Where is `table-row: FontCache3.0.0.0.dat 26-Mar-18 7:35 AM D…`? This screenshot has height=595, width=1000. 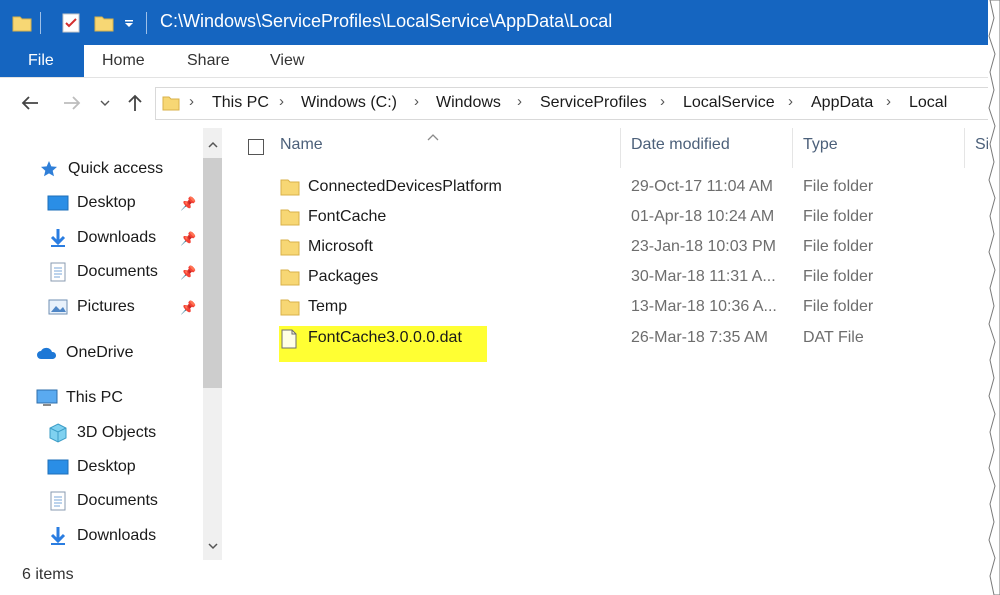 table-row: FontCache3.0.0.0.dat 26-Mar-18 7:35 AM D… is located at coordinates (605, 339).